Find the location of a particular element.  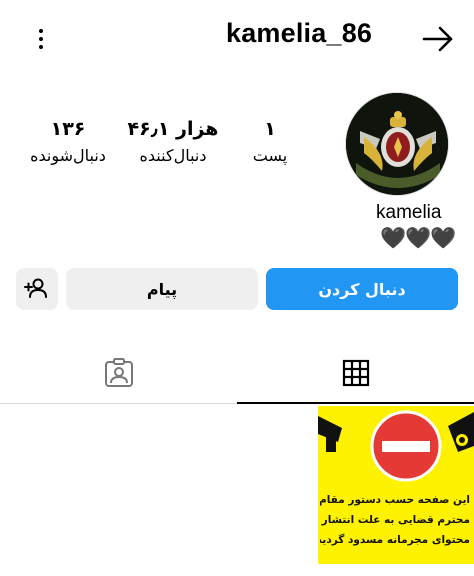

blocked-notice-graphic is located at coordinates (396, 448).